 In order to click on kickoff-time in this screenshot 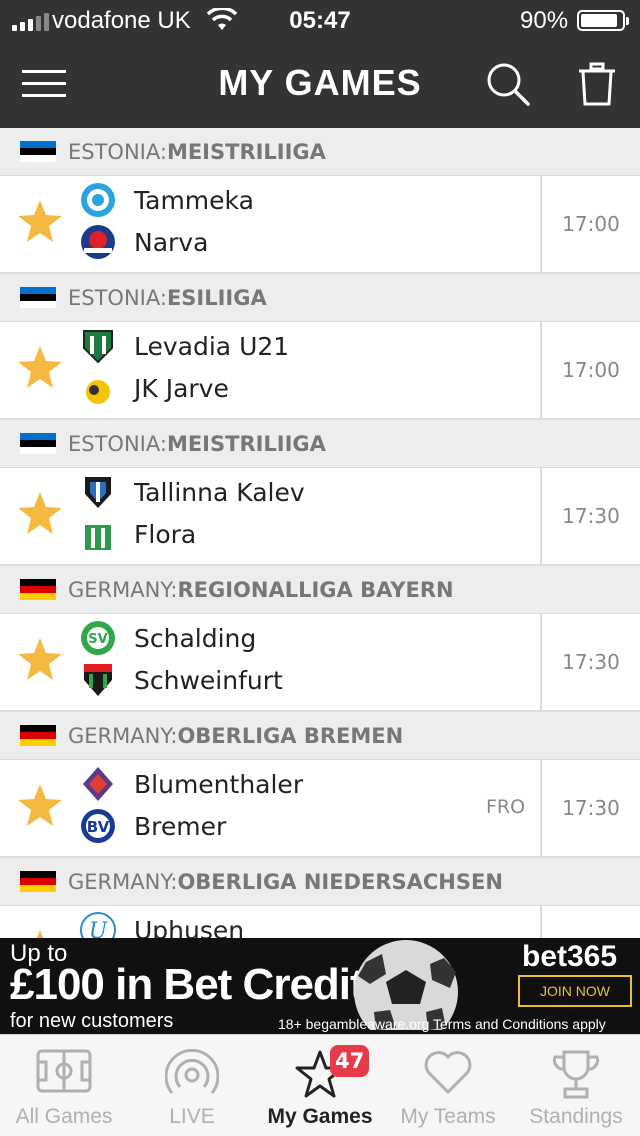, I will do `click(591, 922)`.